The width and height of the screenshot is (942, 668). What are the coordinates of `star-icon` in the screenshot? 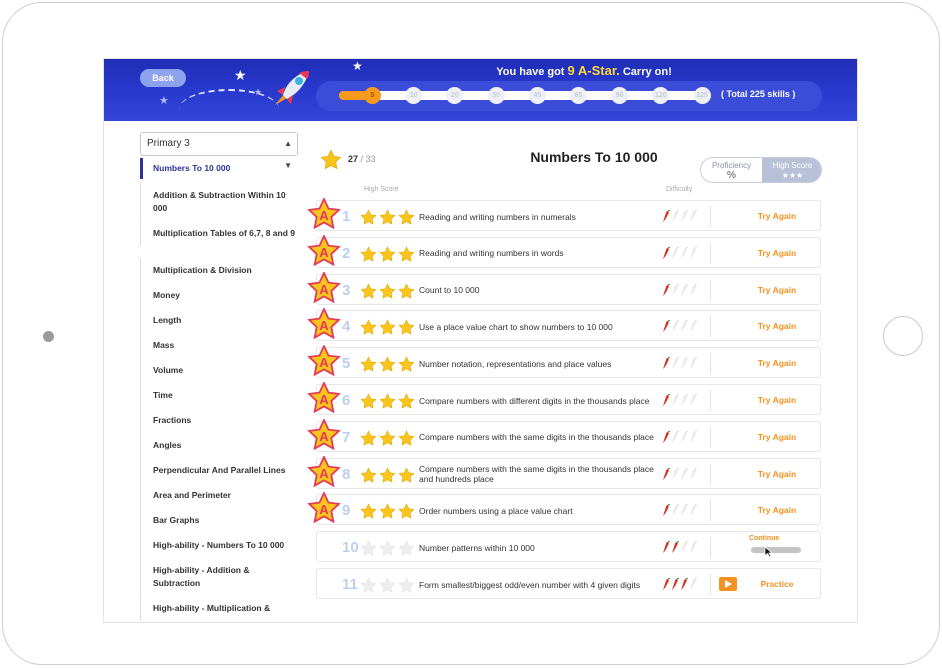 It's located at (331, 159).